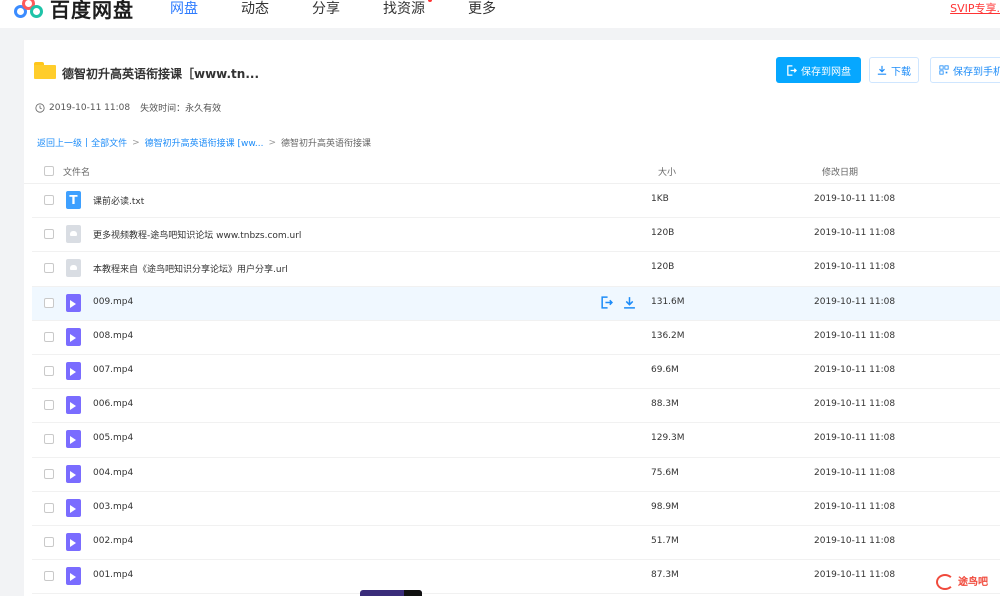  What do you see at coordinates (945, 581) in the screenshot?
I see `bird-logo-icon` at bounding box center [945, 581].